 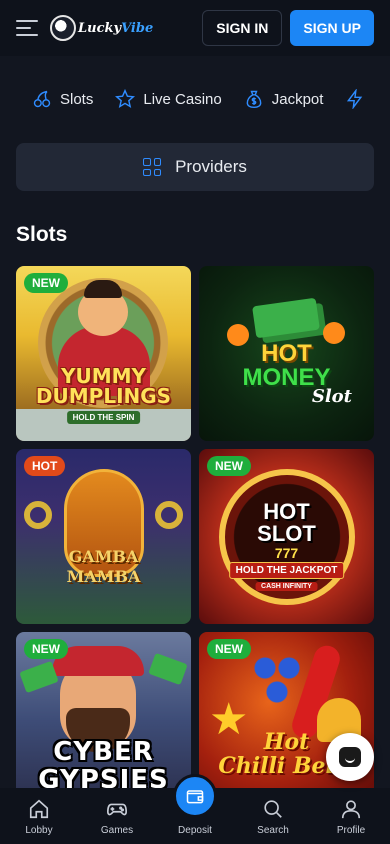 I want to click on search-icon, so click(x=273, y=809).